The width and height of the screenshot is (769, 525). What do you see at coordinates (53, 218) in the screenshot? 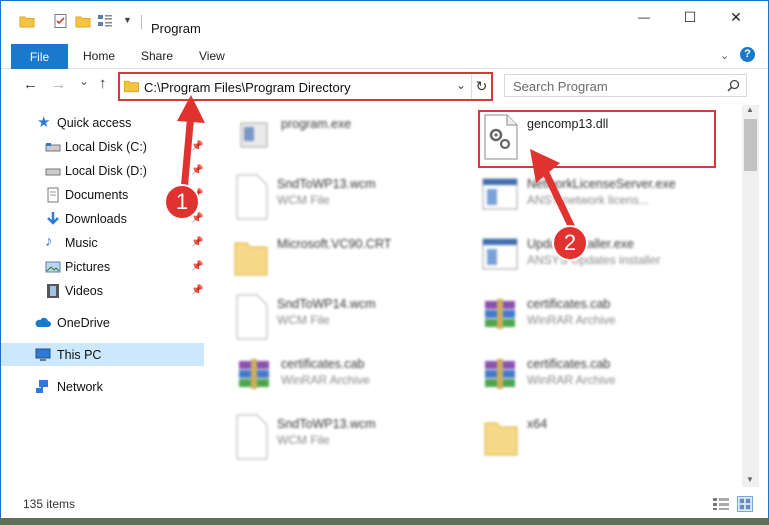
I see `download-icon` at bounding box center [53, 218].